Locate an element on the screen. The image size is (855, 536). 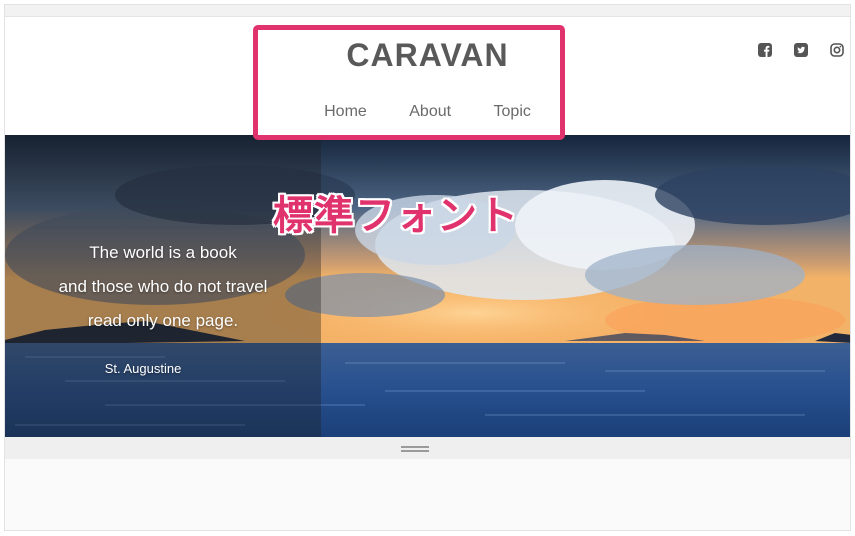
twitter-icon is located at coordinates (801, 50).